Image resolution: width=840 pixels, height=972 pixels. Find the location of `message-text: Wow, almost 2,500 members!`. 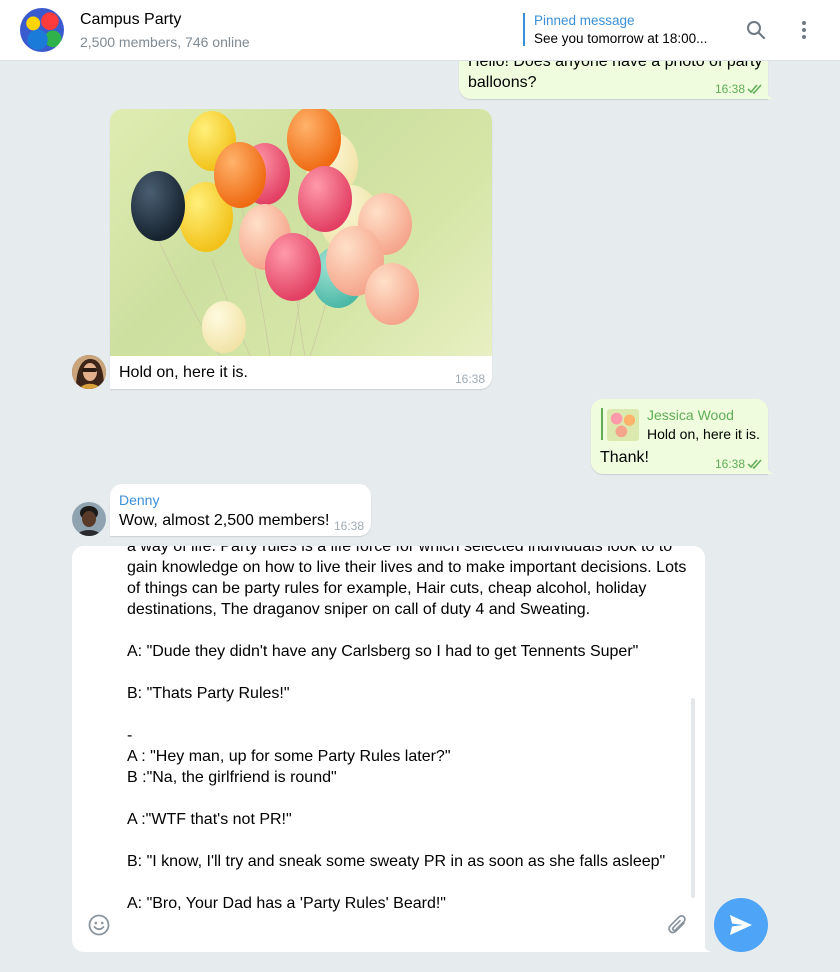

message-text: Wow, almost 2,500 members! is located at coordinates (224, 520).